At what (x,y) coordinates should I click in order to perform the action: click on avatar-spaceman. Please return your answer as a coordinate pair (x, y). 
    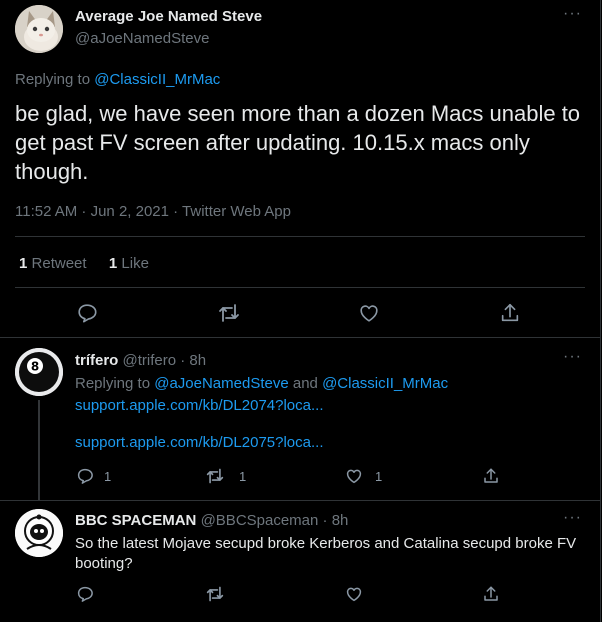
    Looking at the image, I should click on (39, 533).